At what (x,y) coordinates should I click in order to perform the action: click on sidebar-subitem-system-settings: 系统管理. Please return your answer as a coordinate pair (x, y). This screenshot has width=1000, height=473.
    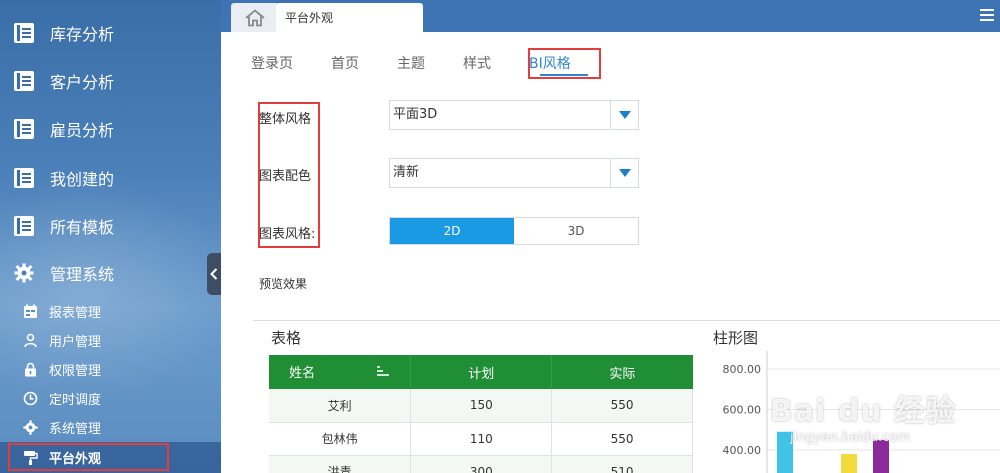
    Looking at the image, I should click on (110, 427).